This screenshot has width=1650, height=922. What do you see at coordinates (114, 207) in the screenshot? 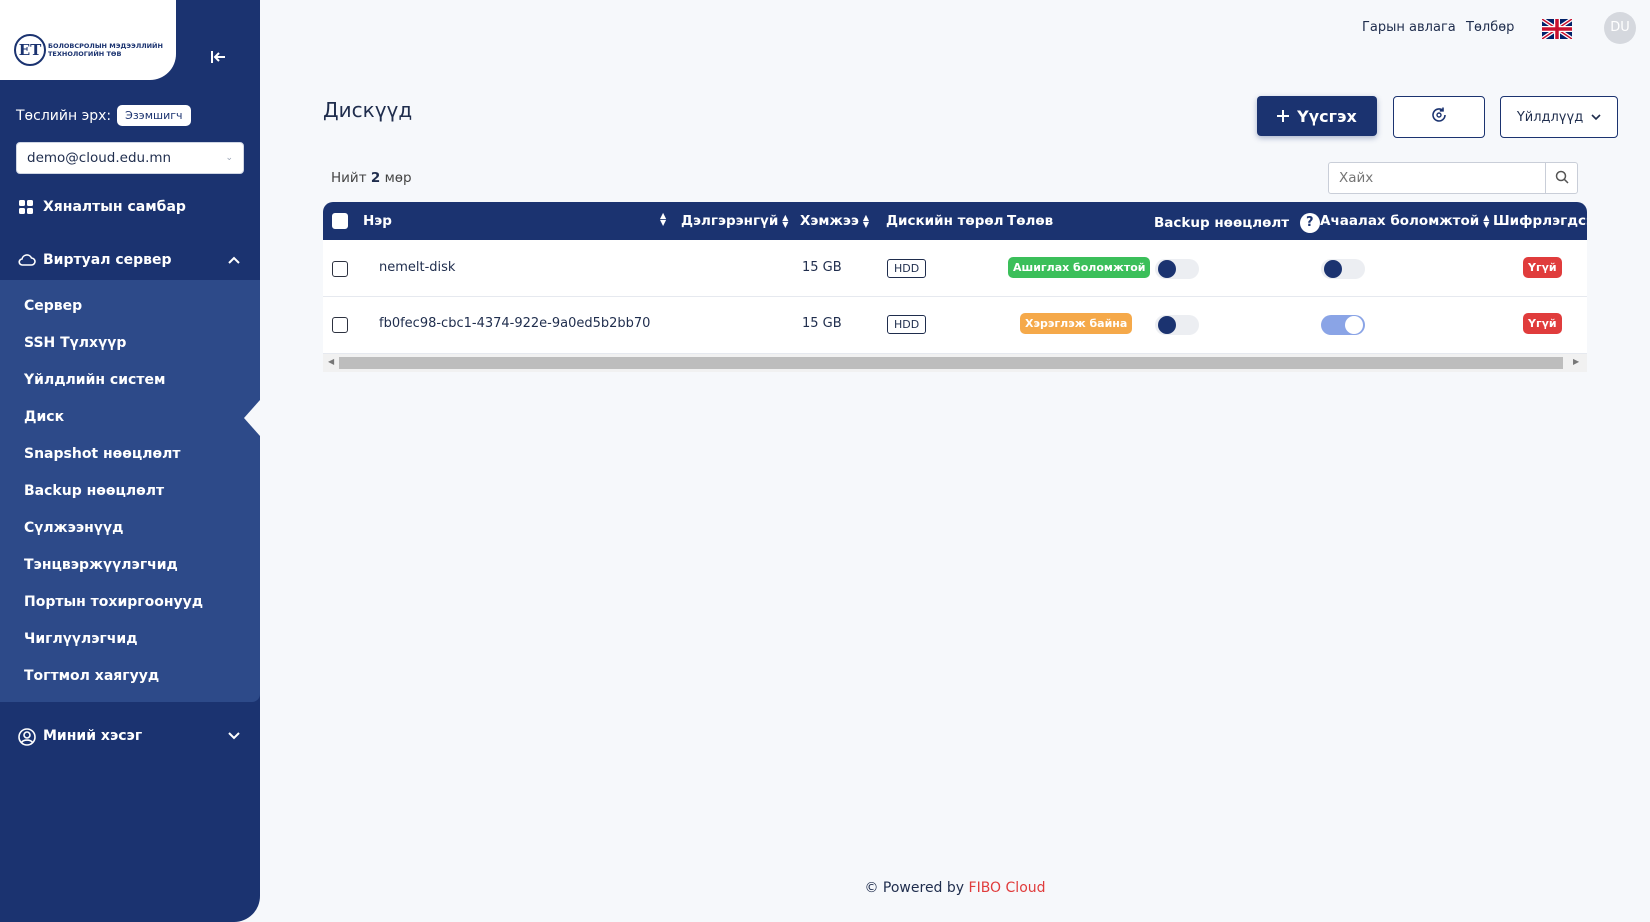
I see `sidebar-item-label: Хяналтын самбар` at bounding box center [114, 207].